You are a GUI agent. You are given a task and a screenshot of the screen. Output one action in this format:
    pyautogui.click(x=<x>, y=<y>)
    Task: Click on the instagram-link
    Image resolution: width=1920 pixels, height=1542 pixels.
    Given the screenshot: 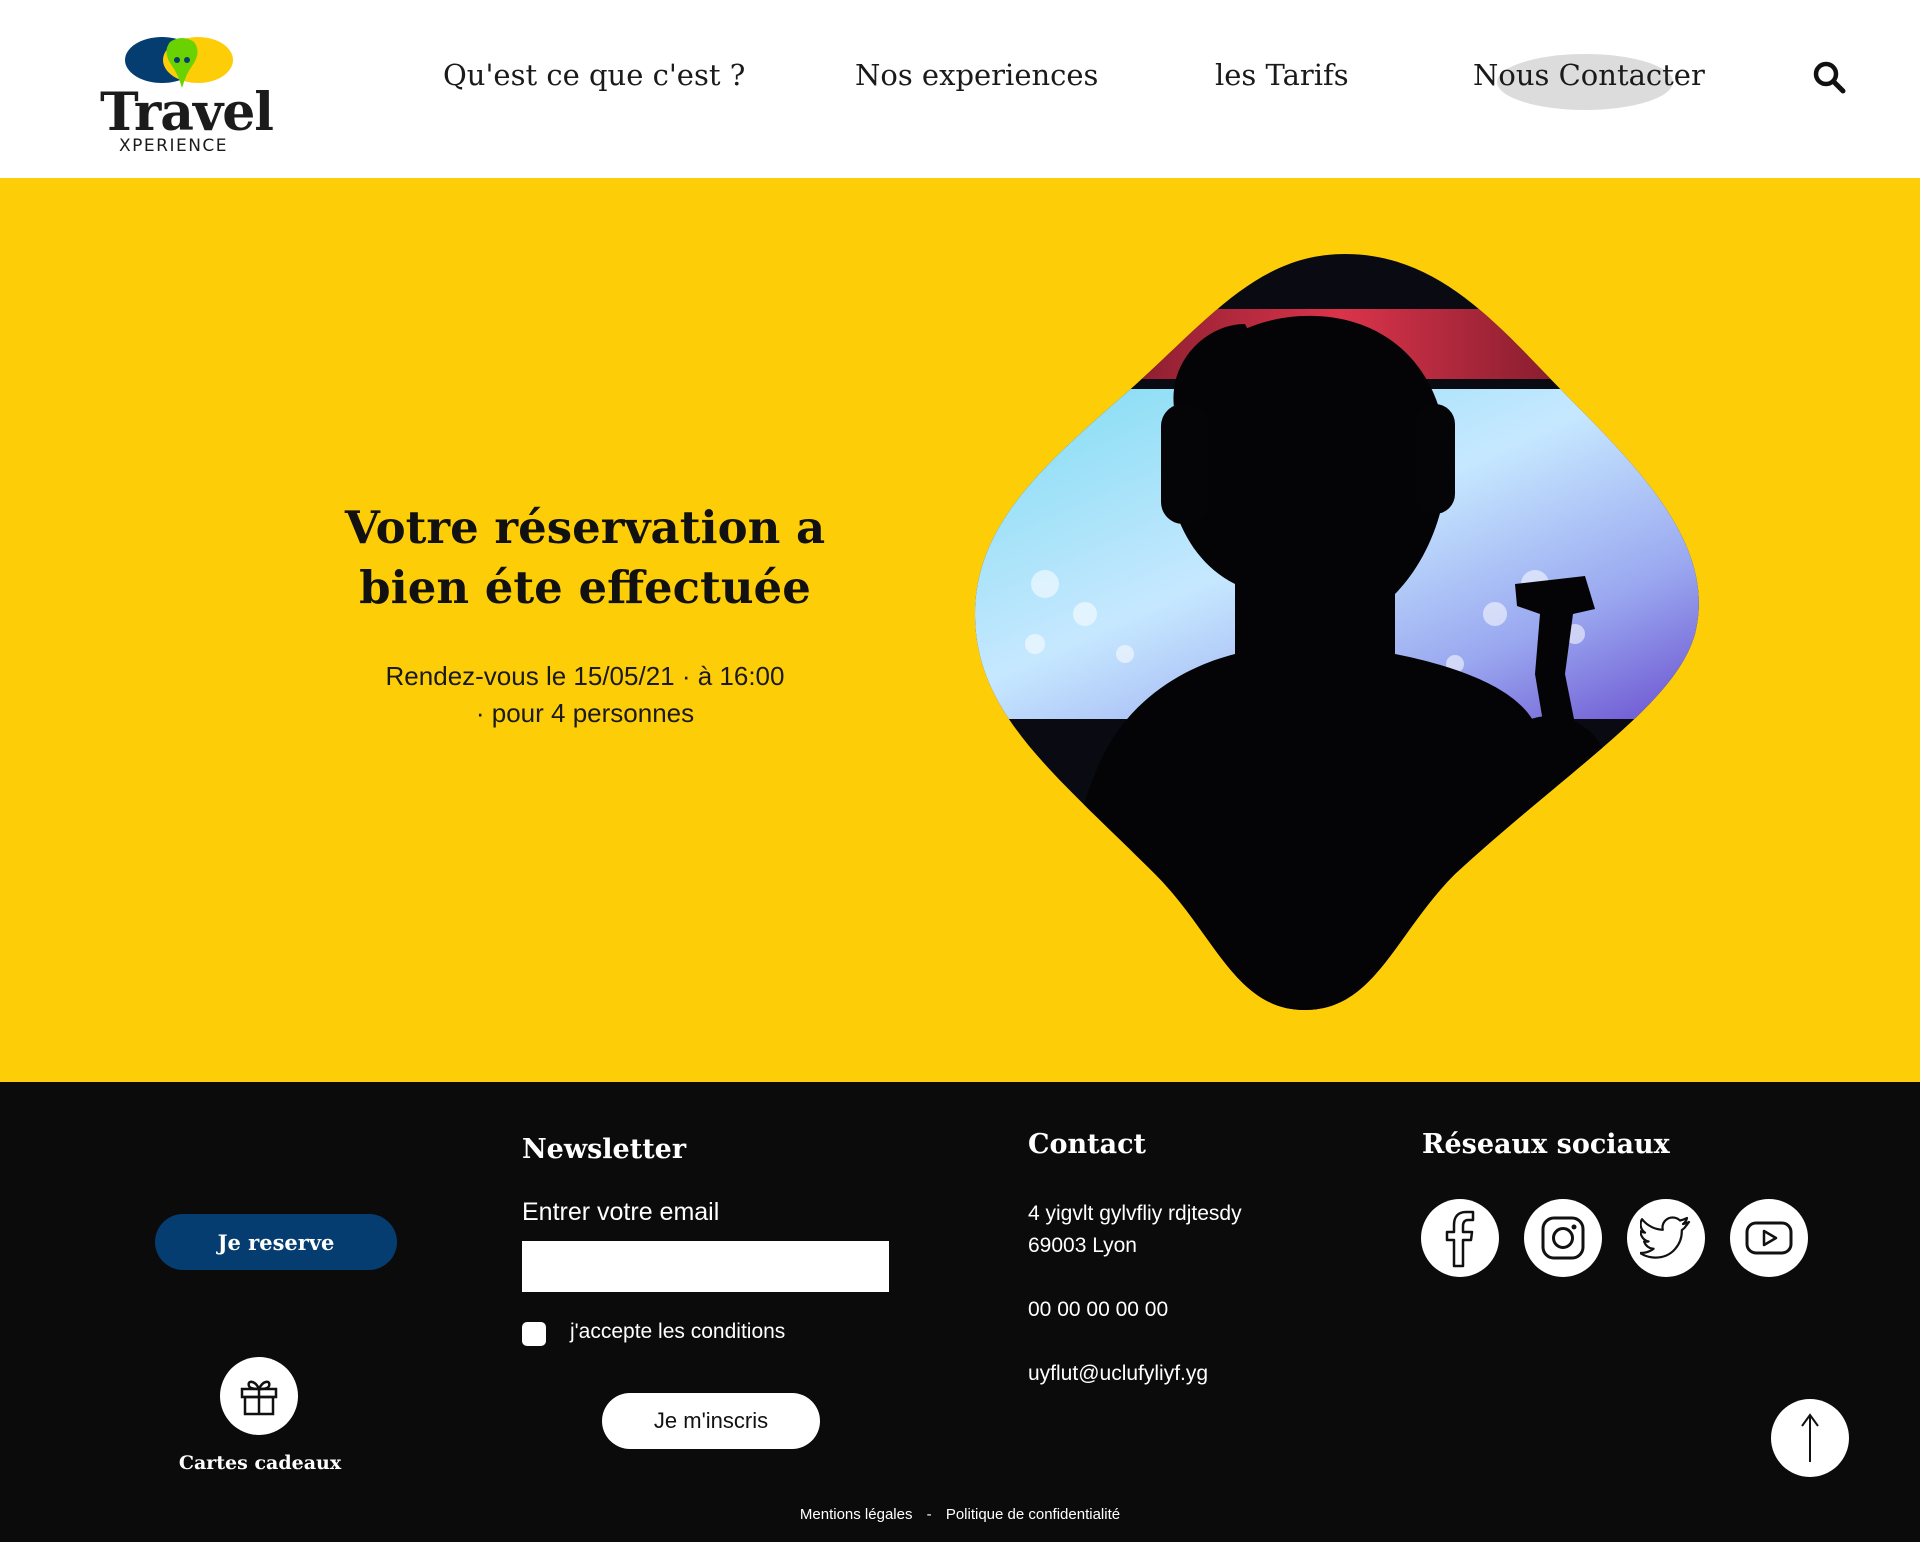 What is the action you would take?
    pyautogui.click(x=1563, y=1238)
    